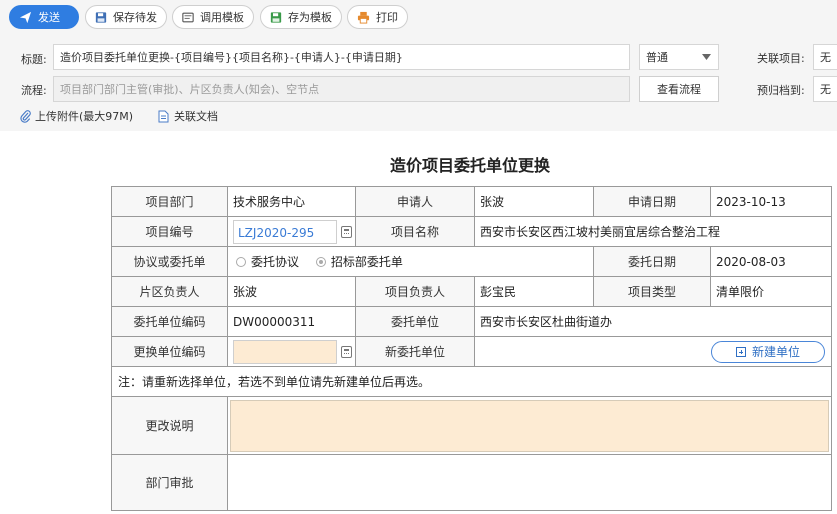  Describe the element at coordinates (169, 261) in the screenshot. I see `agreement-label: 协议或委托单` at that location.